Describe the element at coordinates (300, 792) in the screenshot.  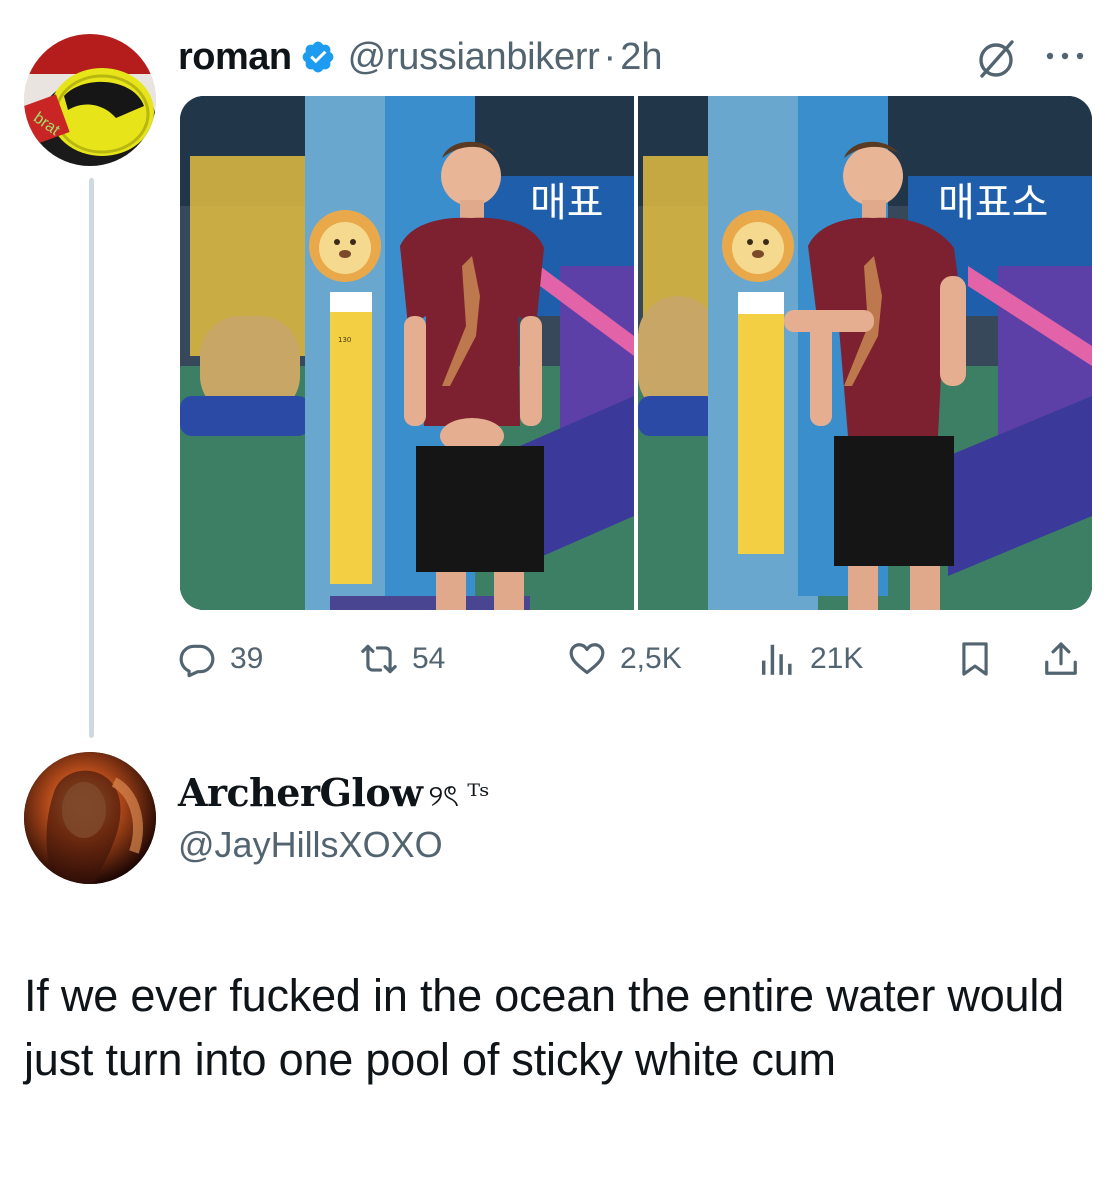
I see `reply-display-name-text: ArcherGlow` at that location.